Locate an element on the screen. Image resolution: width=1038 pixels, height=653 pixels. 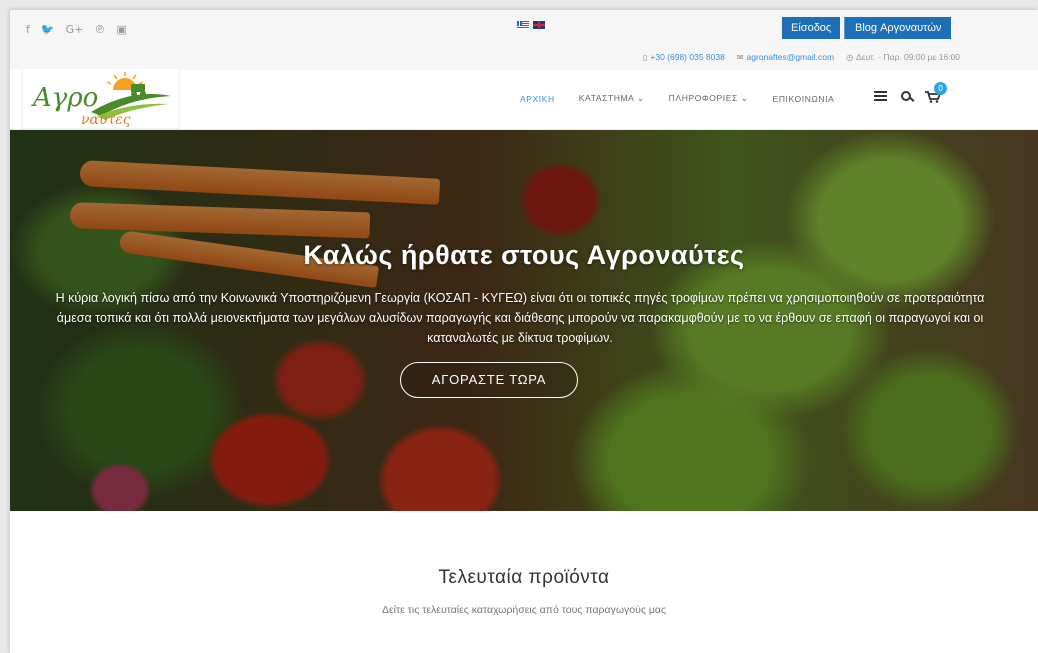
site-logo: Αγρο ναύτες is located at coordinates (101, 99).